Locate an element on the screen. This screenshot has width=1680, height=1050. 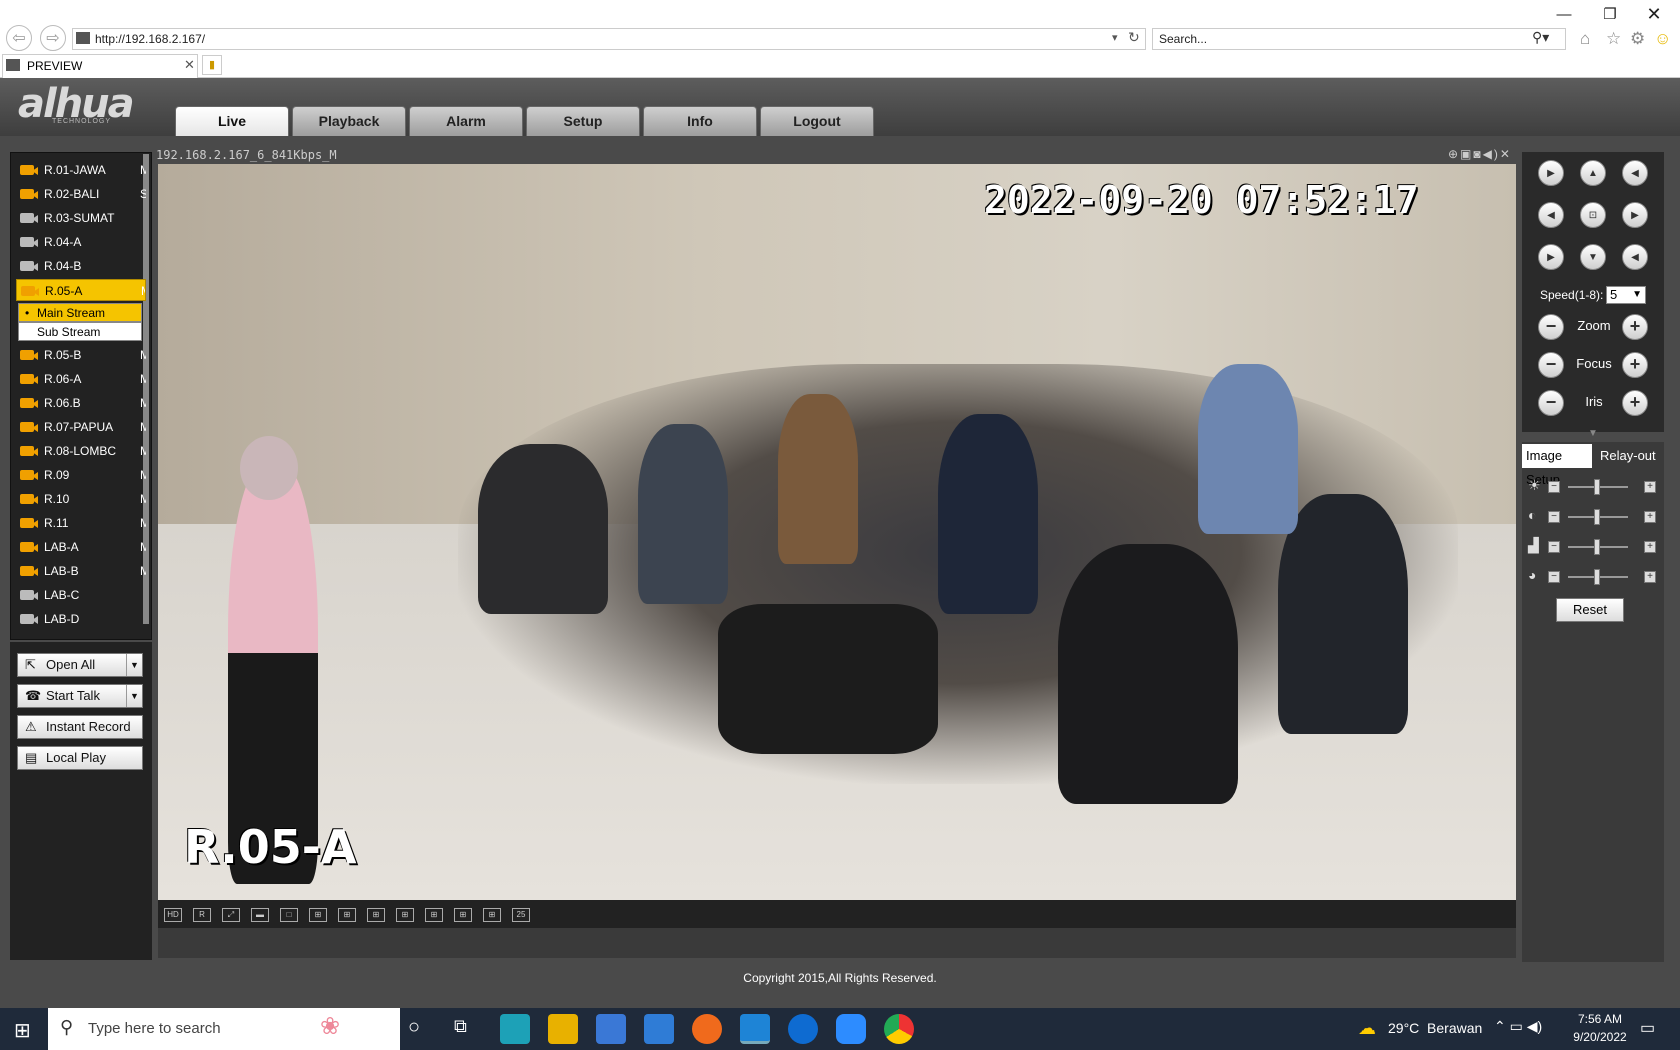
channel-item: LAB-C is located at coordinates (81, 595).